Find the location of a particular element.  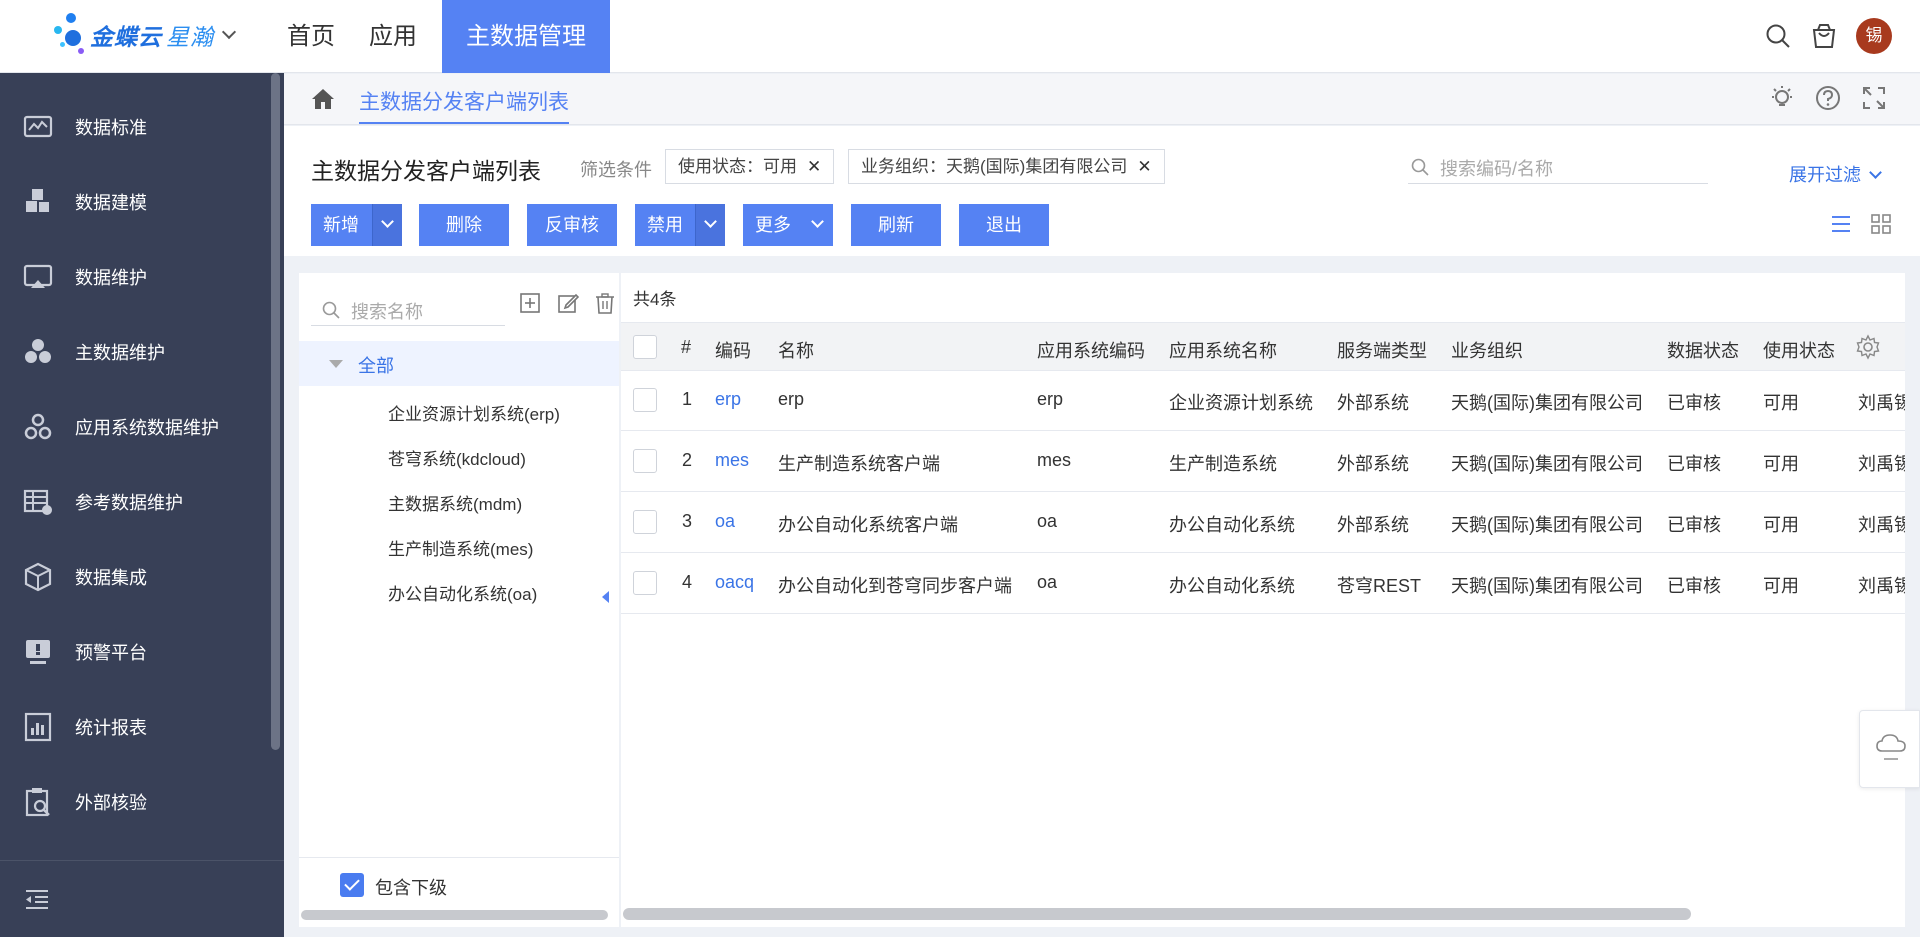

nav-apps: 应用 is located at coordinates (393, 36).